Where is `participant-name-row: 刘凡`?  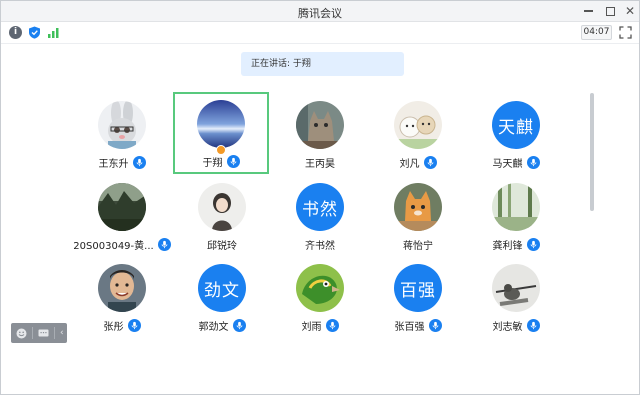
participant-name-row: 刘凡 is located at coordinates (418, 162).